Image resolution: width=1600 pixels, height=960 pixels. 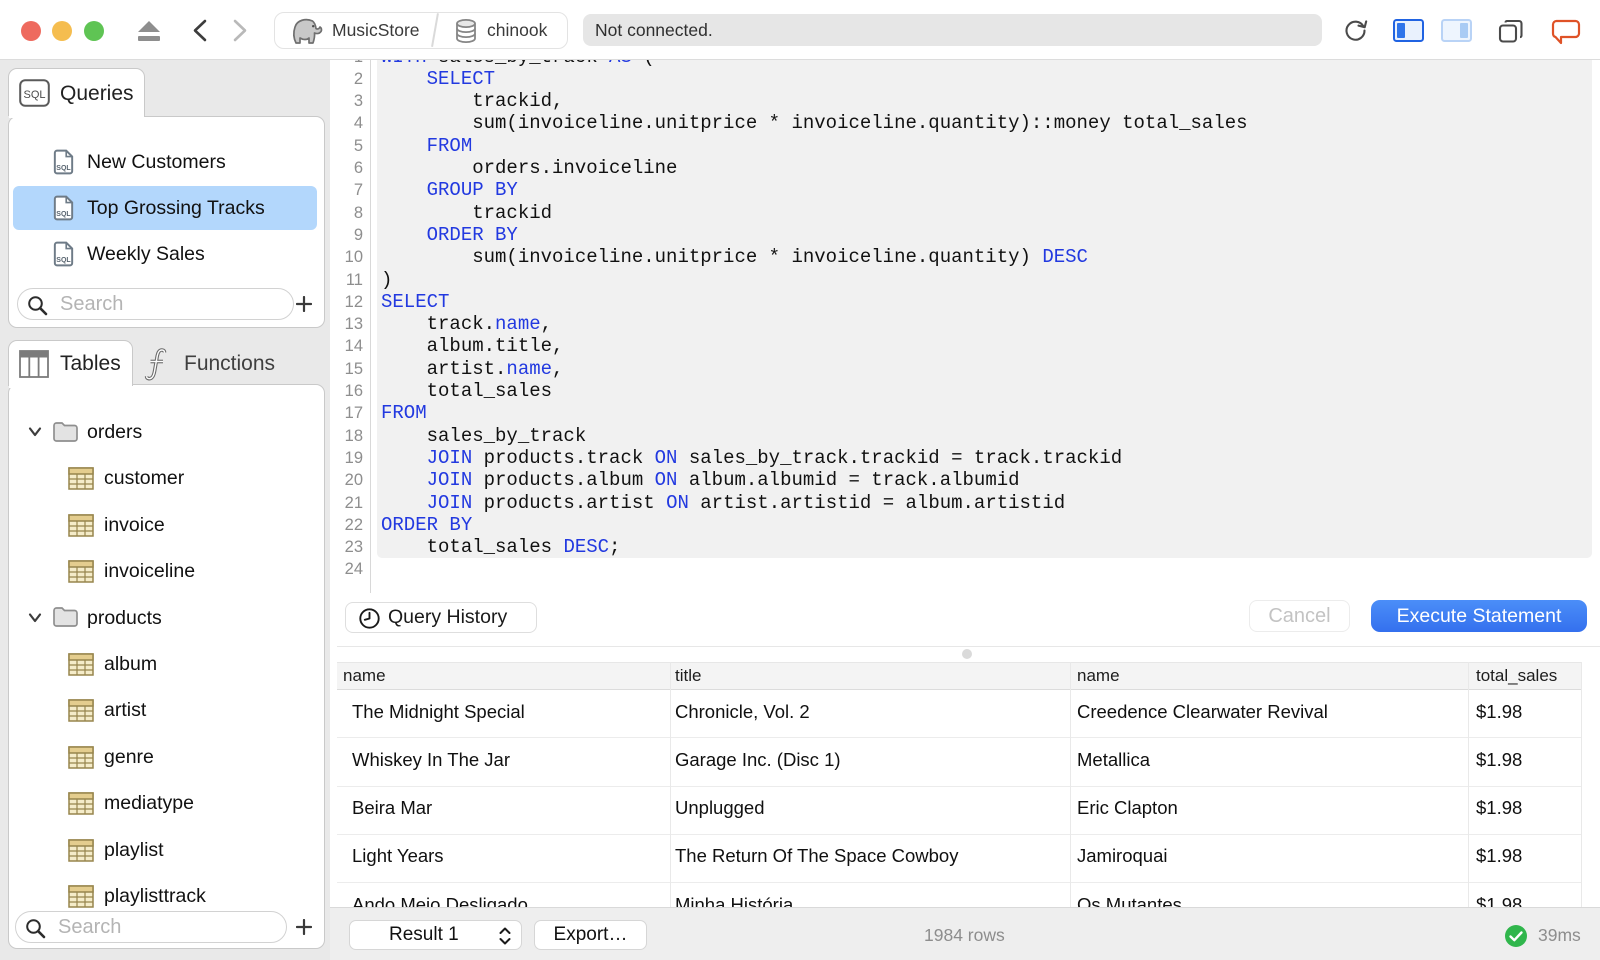 I want to click on svg-text: SQL, so click(x=34, y=95).